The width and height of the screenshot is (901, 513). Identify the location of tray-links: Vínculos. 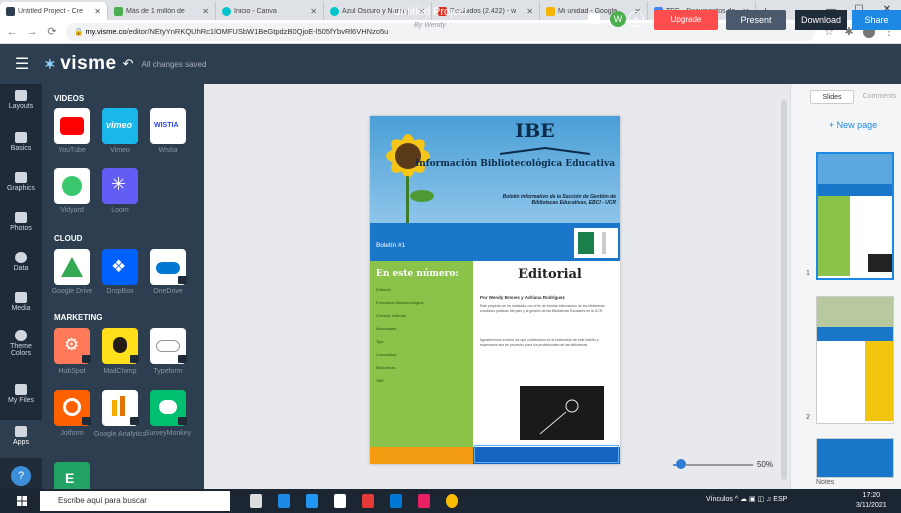
(719, 499).